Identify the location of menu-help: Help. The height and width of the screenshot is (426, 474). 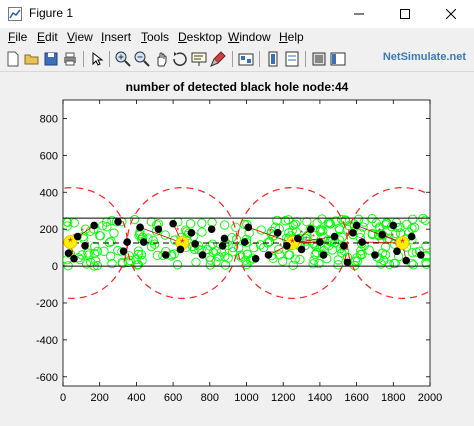
(291, 37).